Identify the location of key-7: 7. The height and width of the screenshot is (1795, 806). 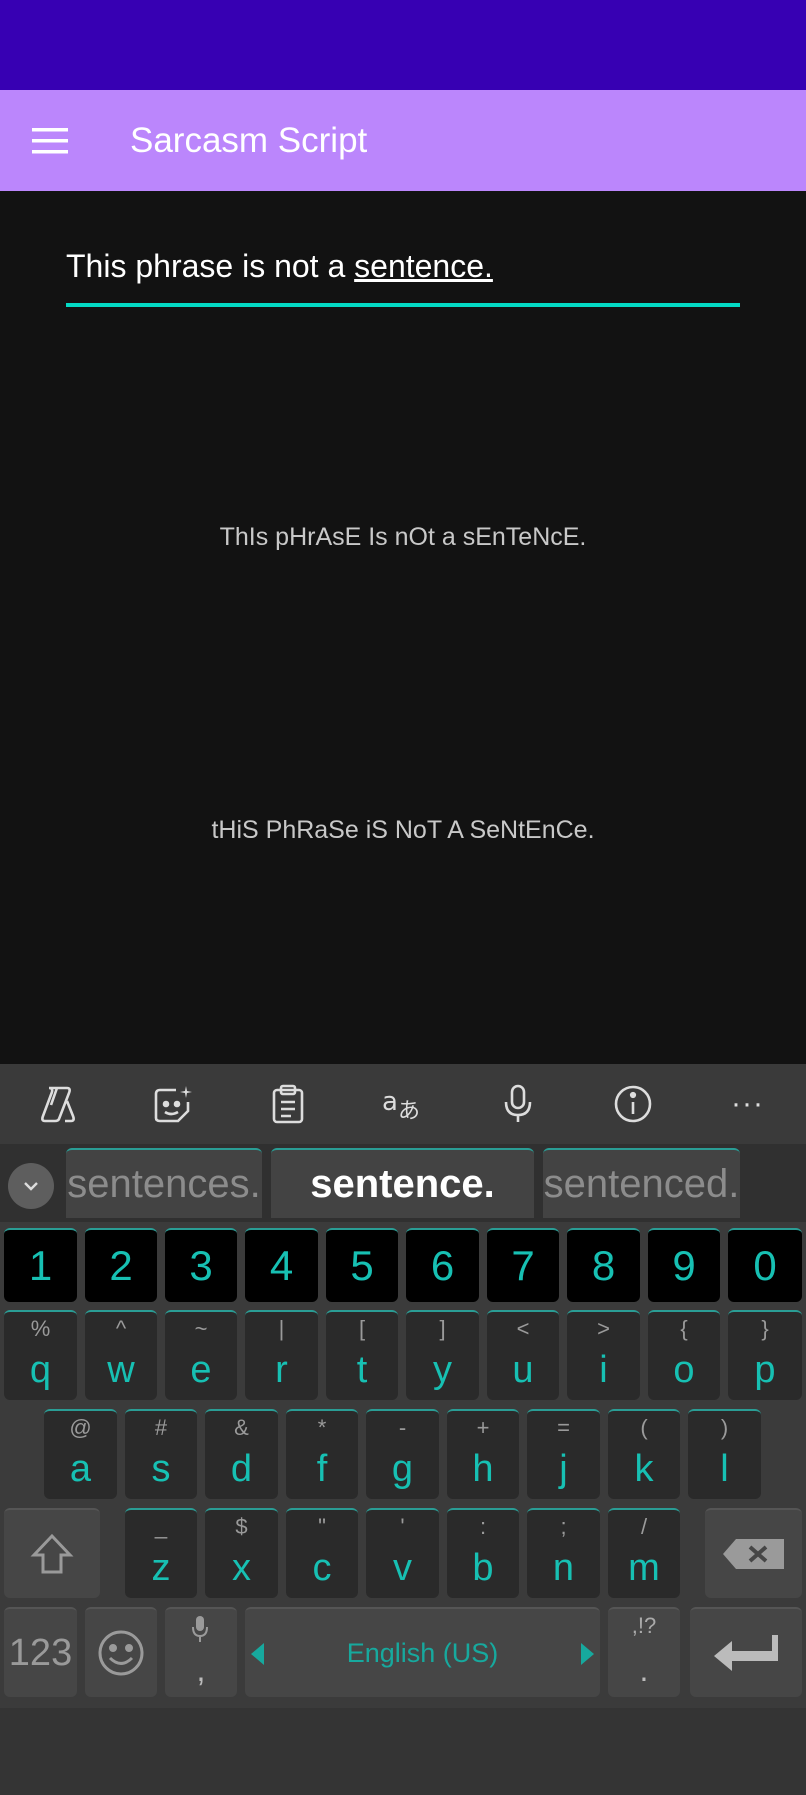
(523, 1265).